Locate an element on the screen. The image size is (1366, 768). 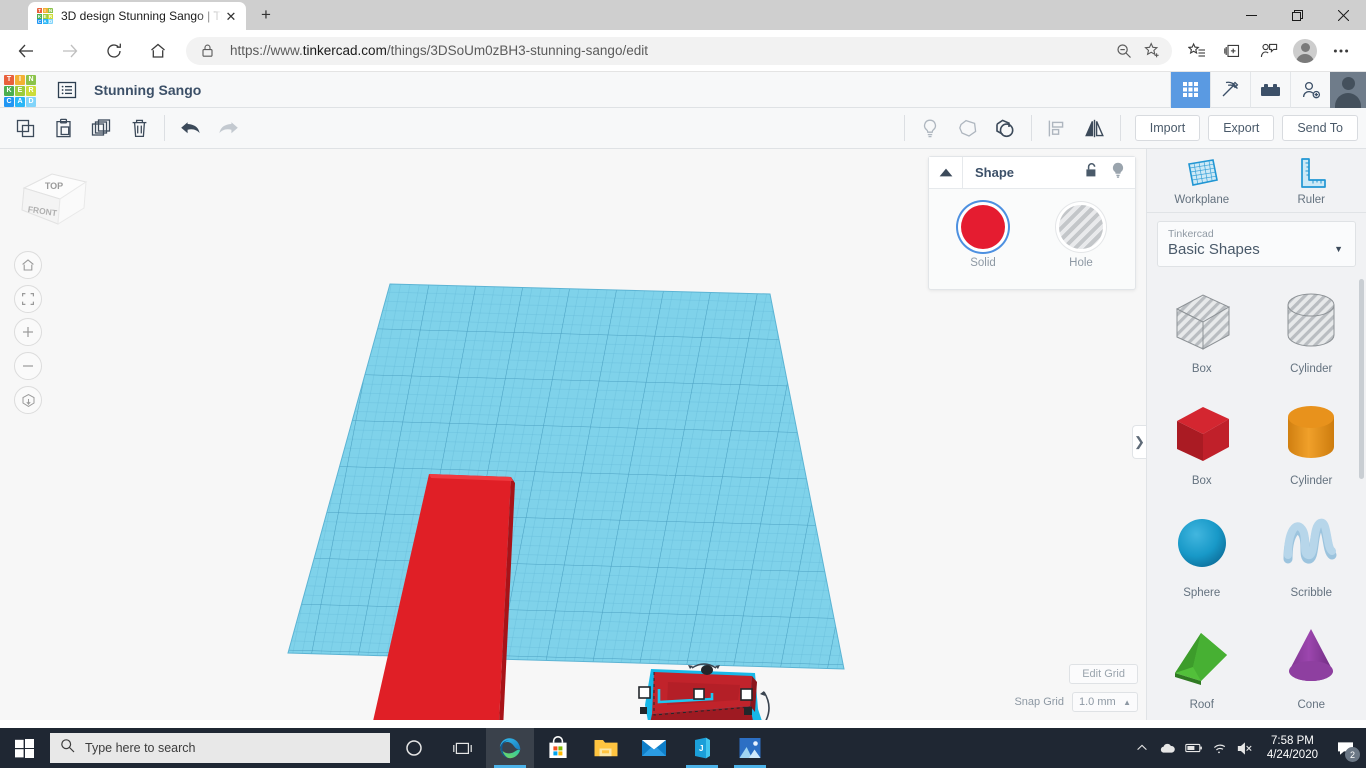
avatar is located at coordinates (1305, 50).